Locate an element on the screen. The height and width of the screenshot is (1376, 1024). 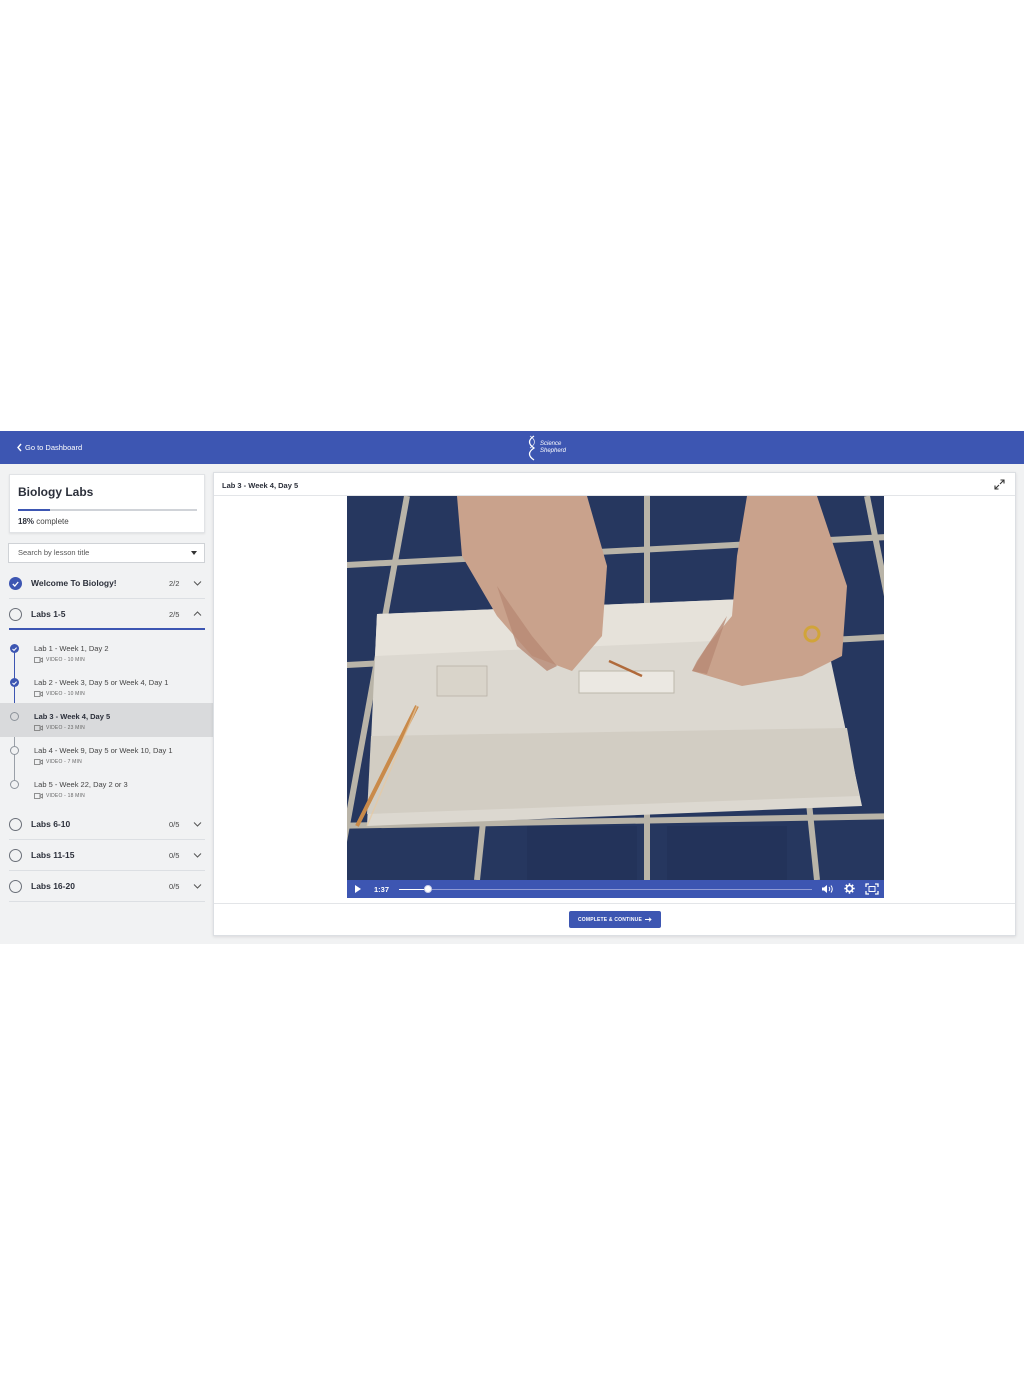
arrow-right-icon is located at coordinates (648, 919).